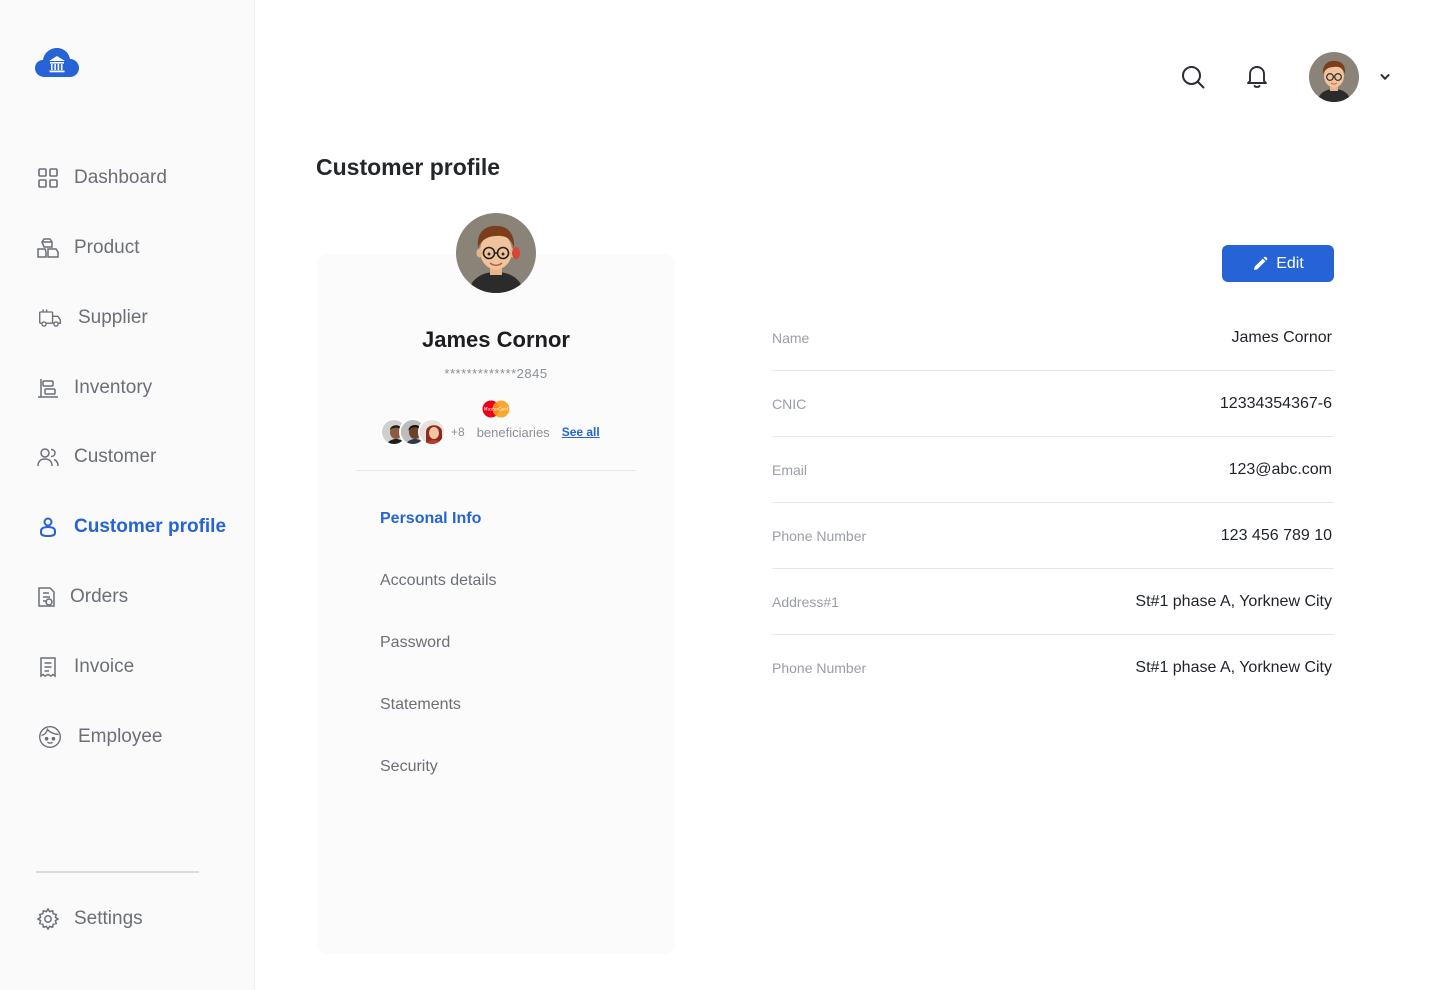 The width and height of the screenshot is (1440, 990). Describe the element at coordinates (1281, 337) in the screenshot. I see `detail-value: James Cornor` at that location.